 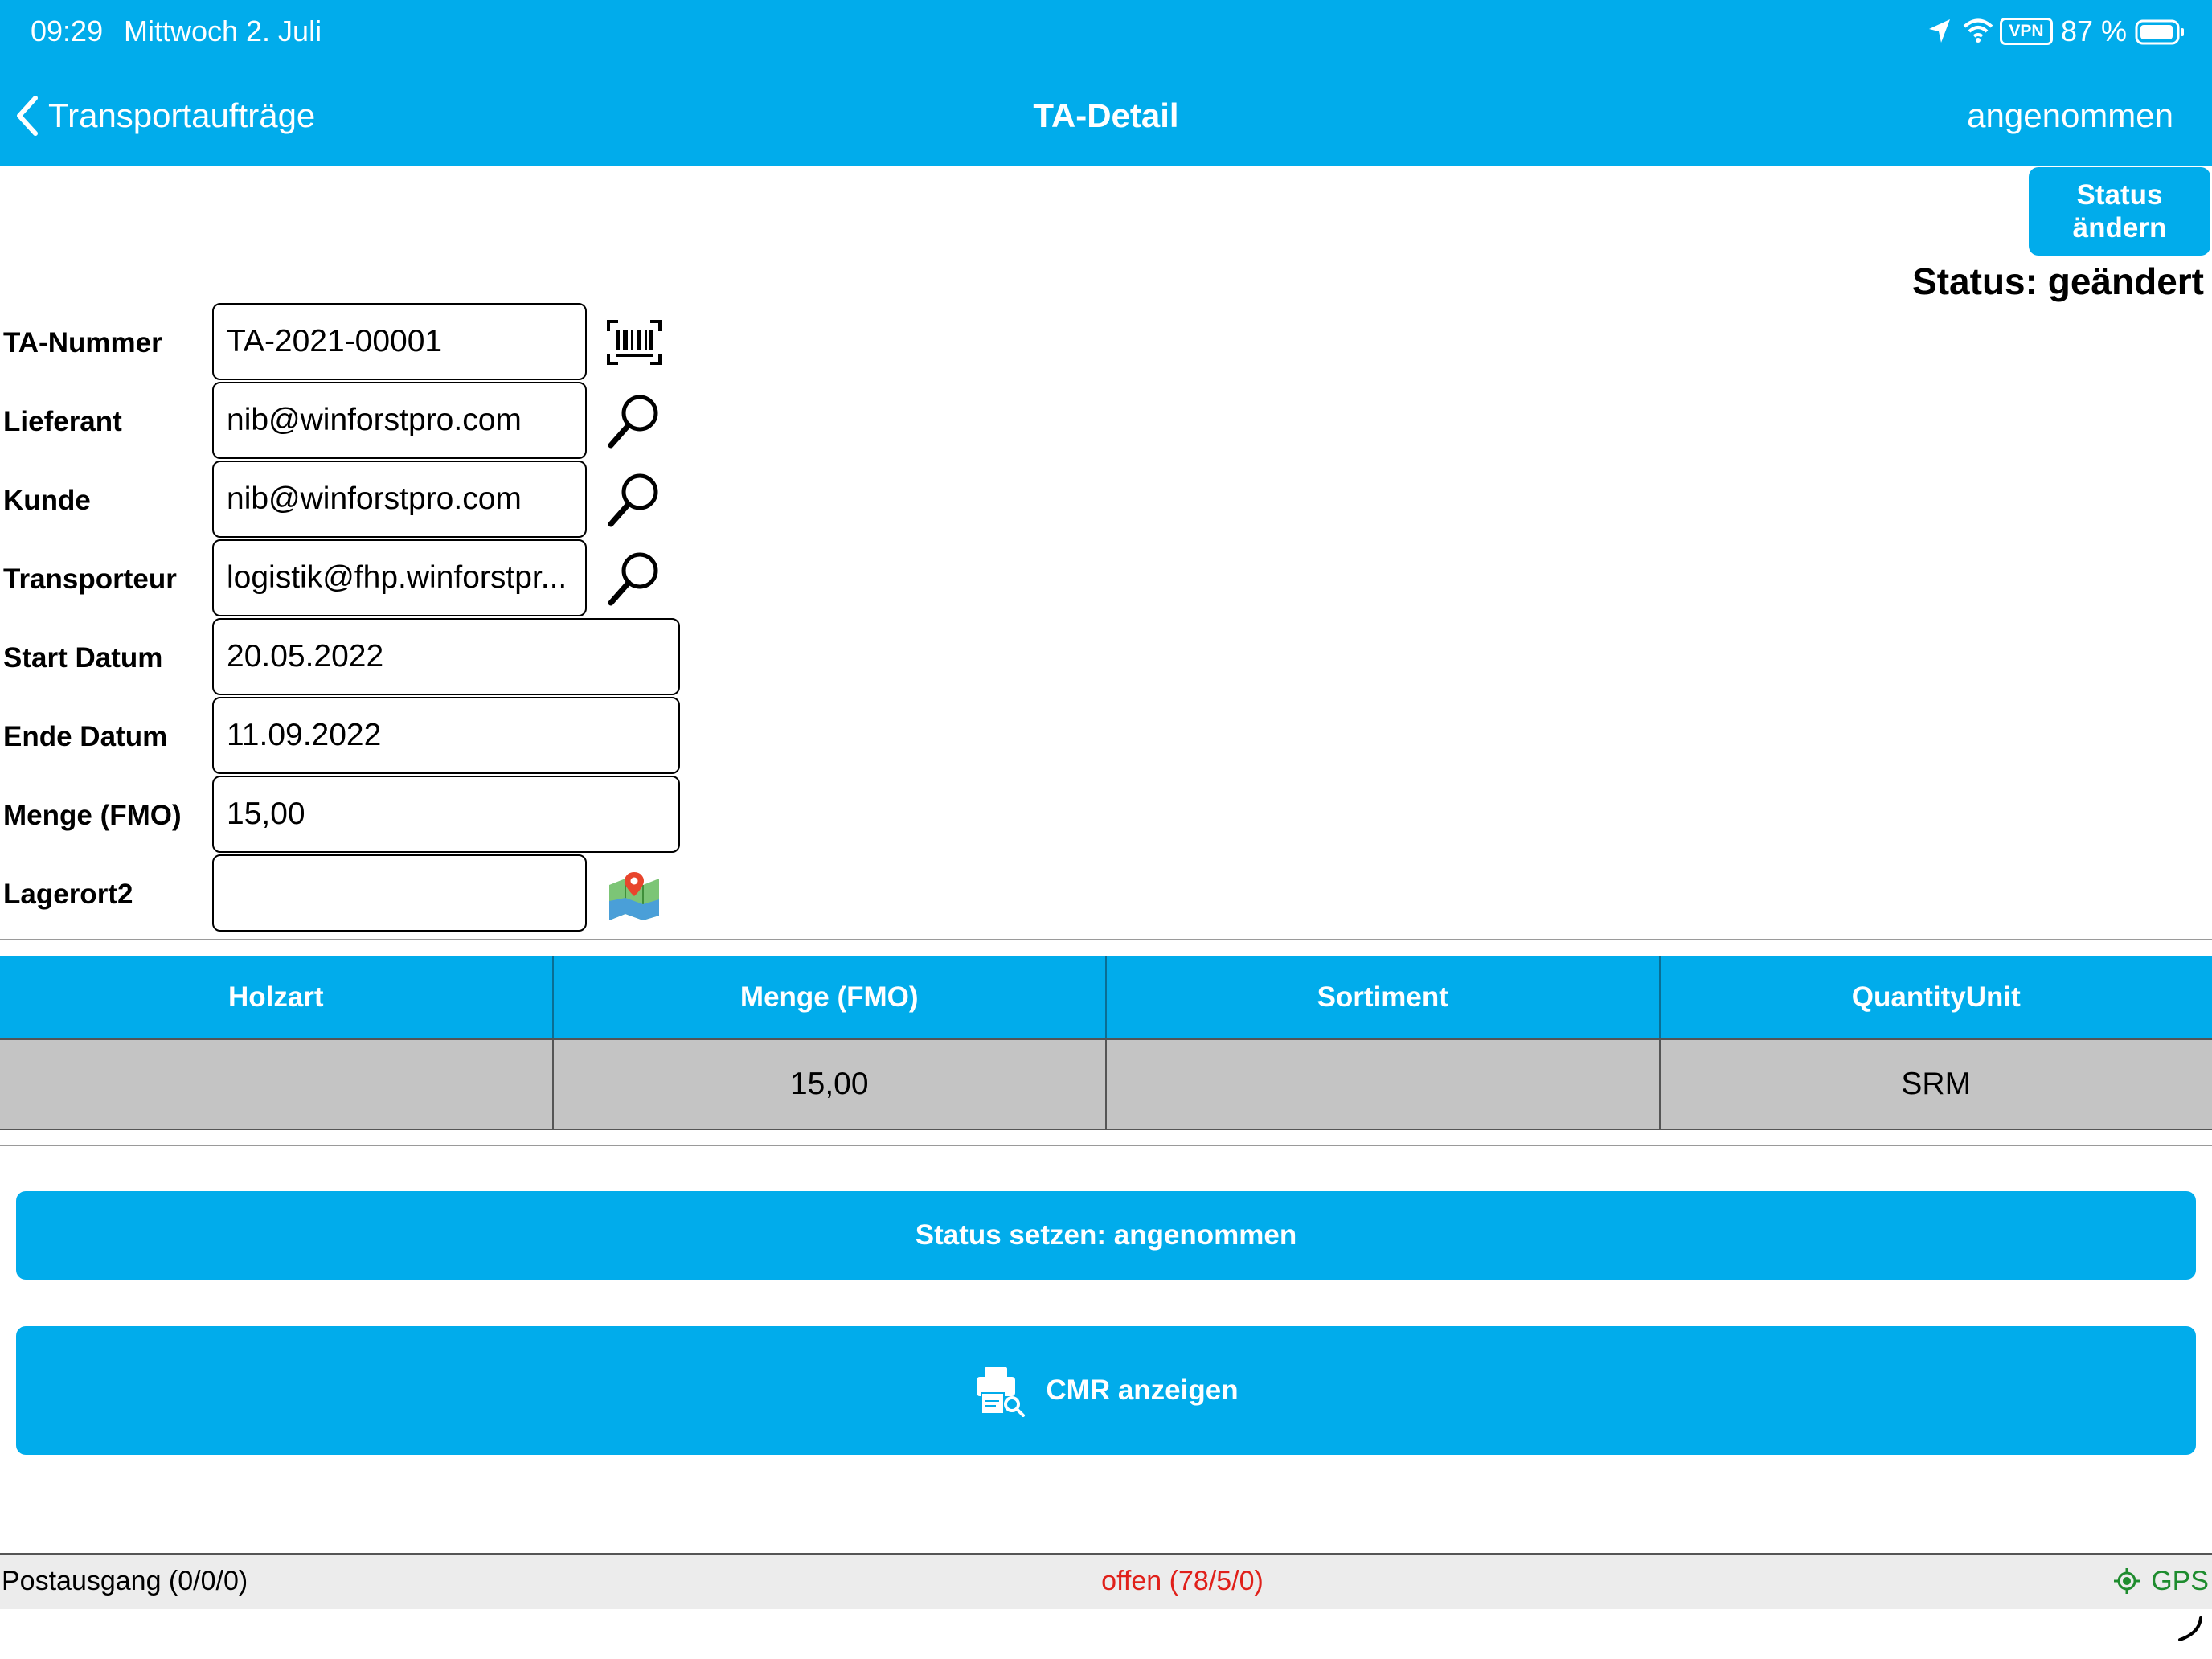 I want to click on back-button: Transportaufträge, so click(x=164, y=116).